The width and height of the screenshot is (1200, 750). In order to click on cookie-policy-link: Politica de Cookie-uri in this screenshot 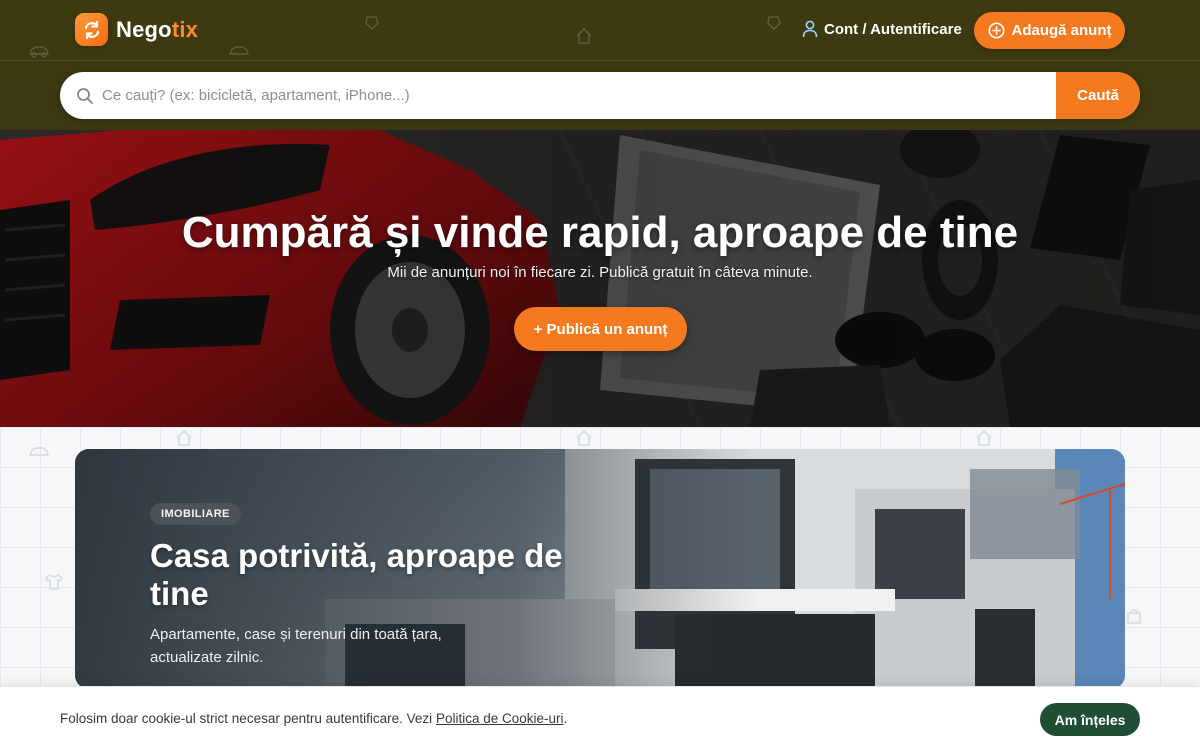, I will do `click(500, 718)`.